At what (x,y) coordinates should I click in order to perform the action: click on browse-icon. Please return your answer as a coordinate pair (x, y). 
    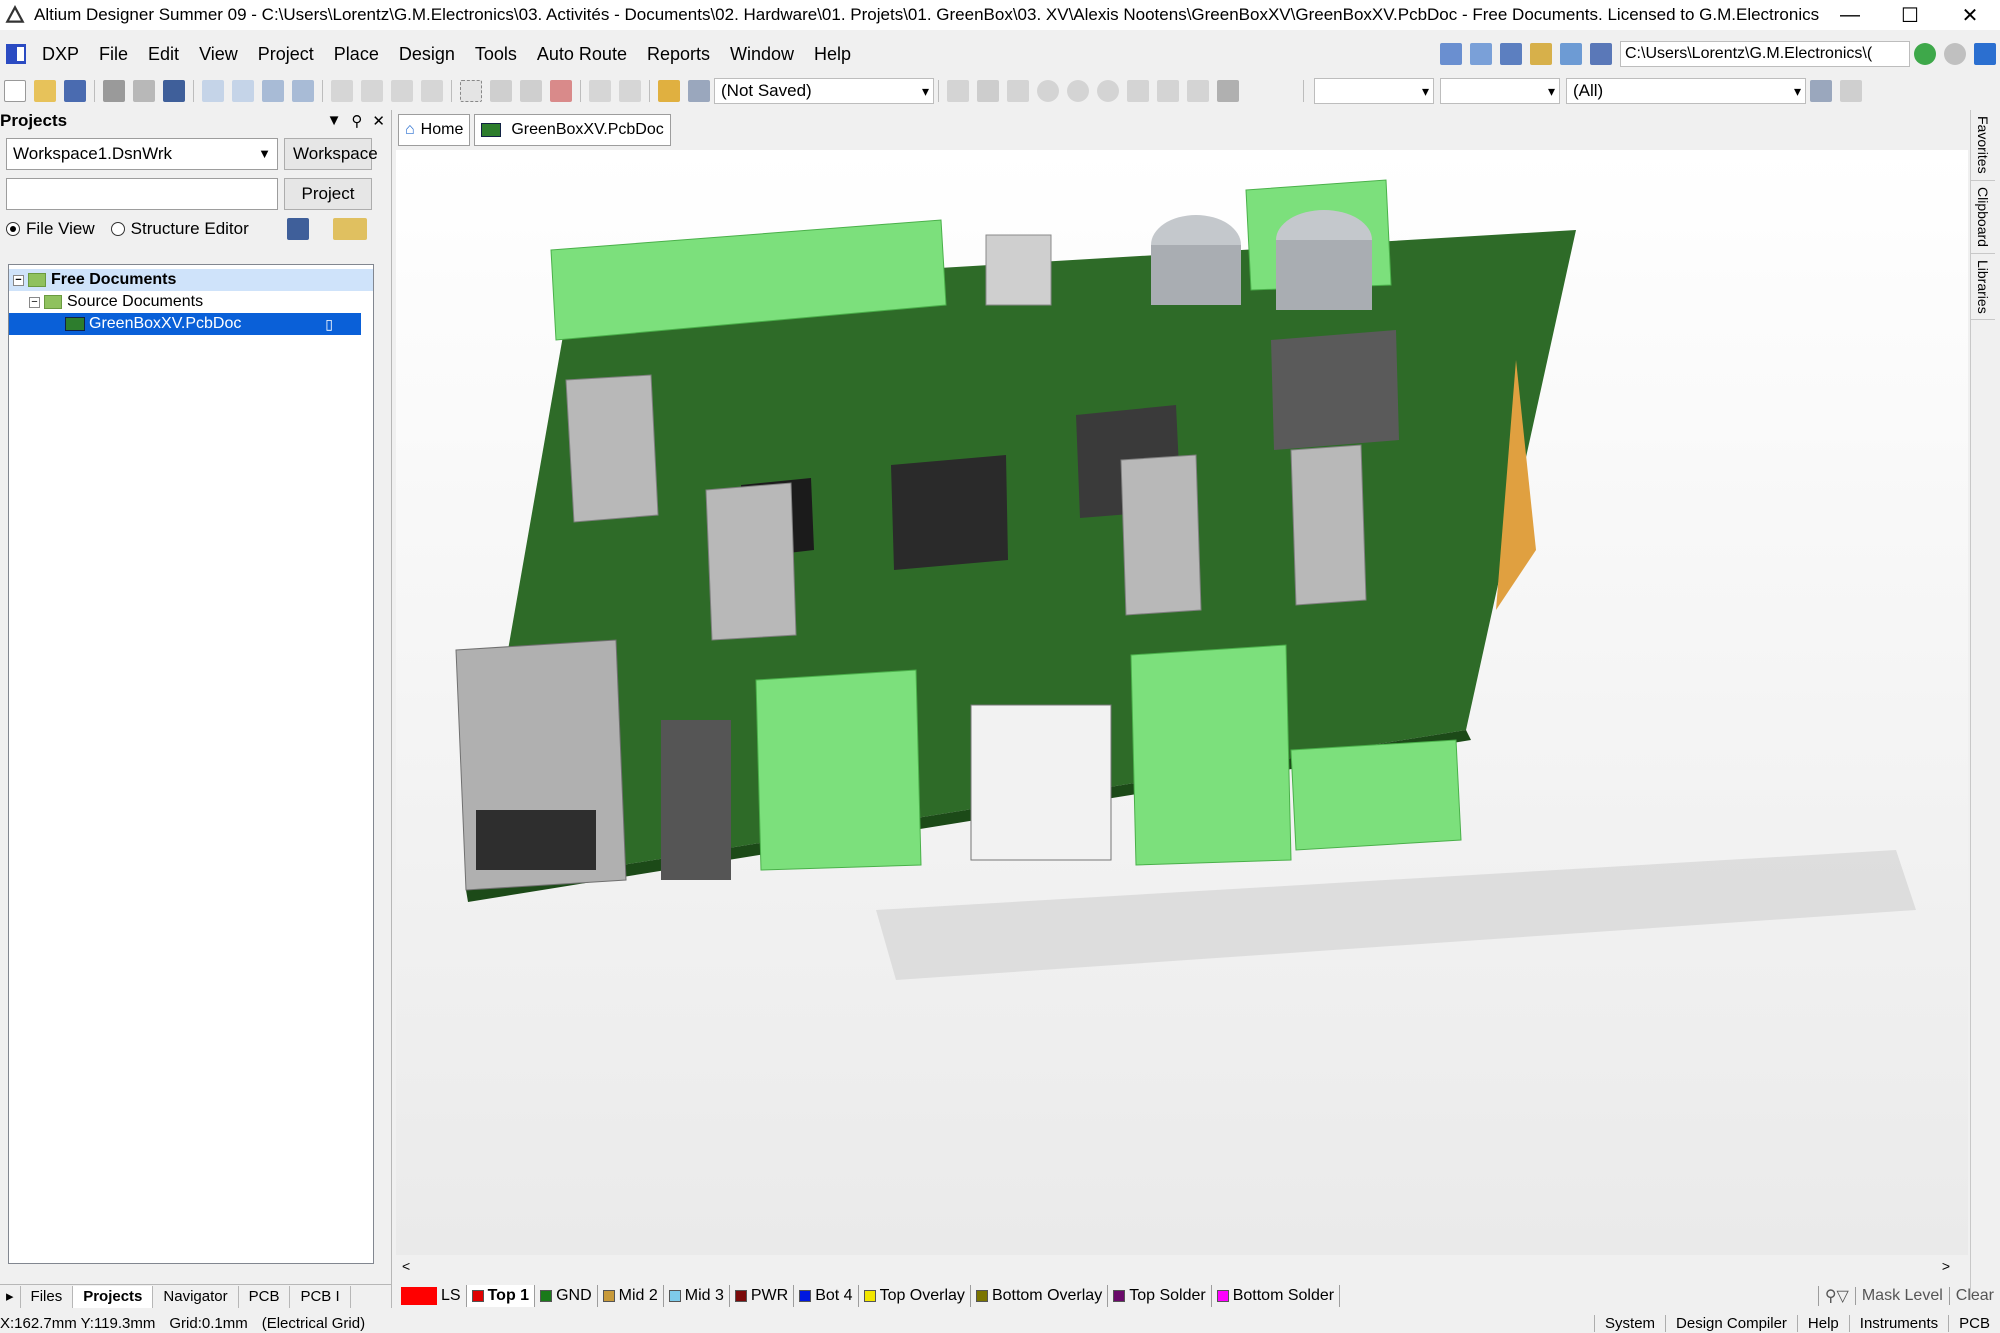
    Looking at the image, I should click on (1985, 54).